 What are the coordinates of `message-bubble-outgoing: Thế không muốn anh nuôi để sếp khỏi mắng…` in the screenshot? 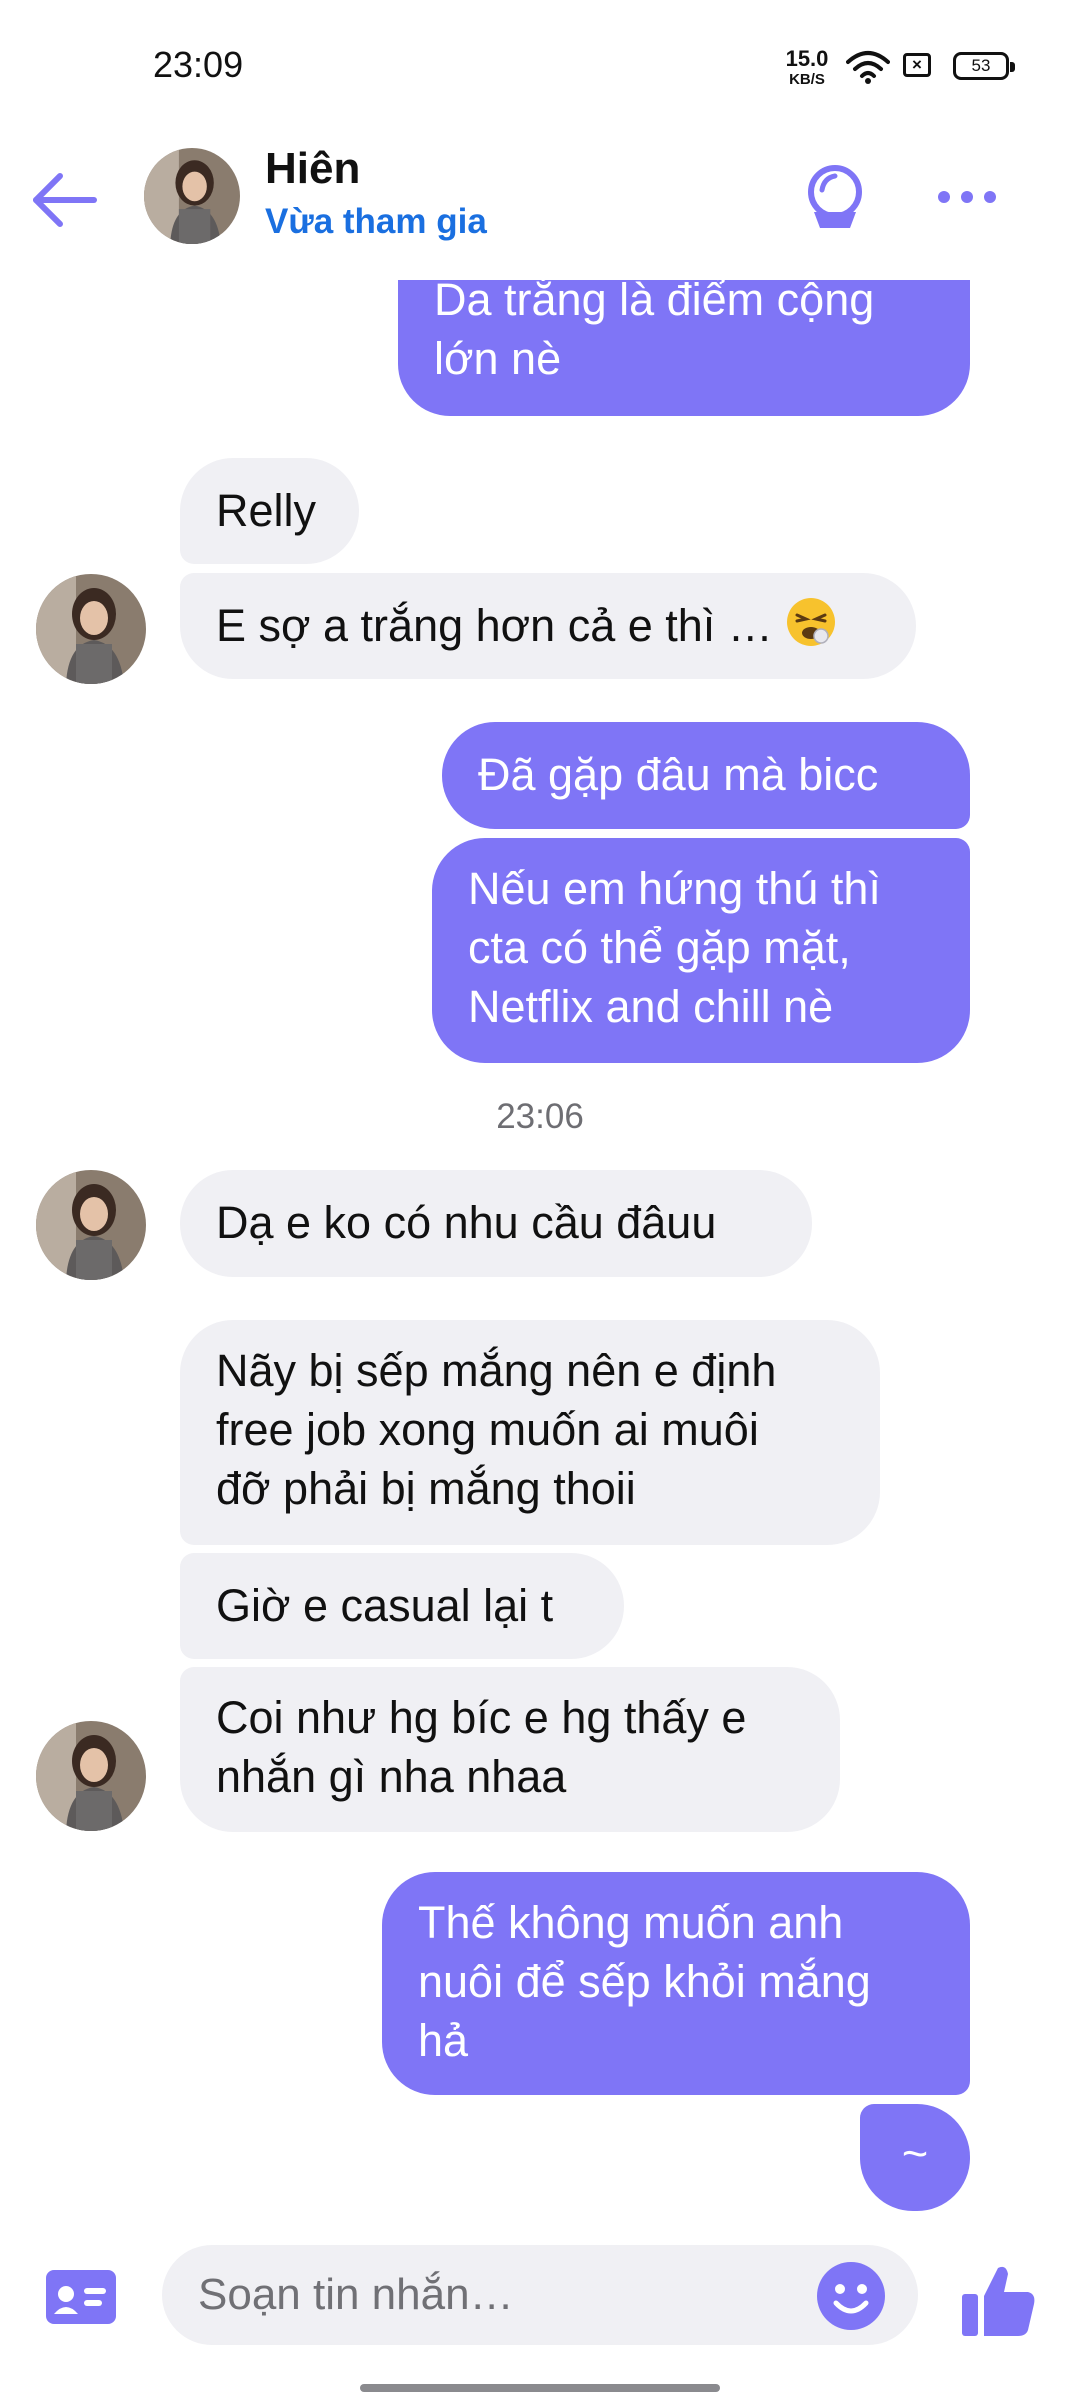 It's located at (676, 1983).